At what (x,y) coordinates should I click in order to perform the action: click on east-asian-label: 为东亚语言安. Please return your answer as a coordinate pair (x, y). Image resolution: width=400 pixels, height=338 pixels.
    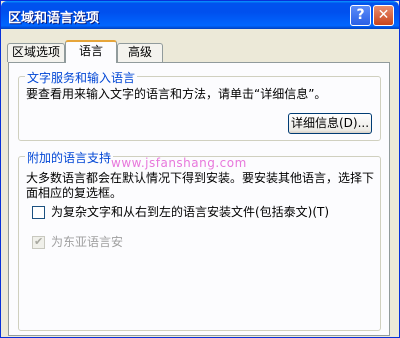
    Looking at the image, I should click on (87, 242).